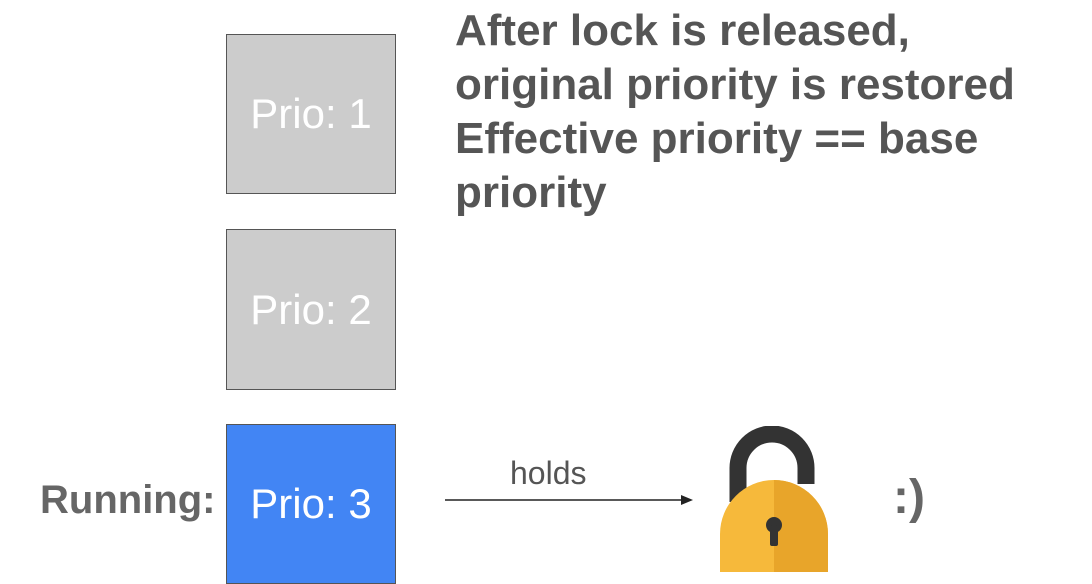 This screenshot has height=584, width=1092. Describe the element at coordinates (717, 138) in the screenshot. I see `headline-line-3: Effective priority == base` at that location.